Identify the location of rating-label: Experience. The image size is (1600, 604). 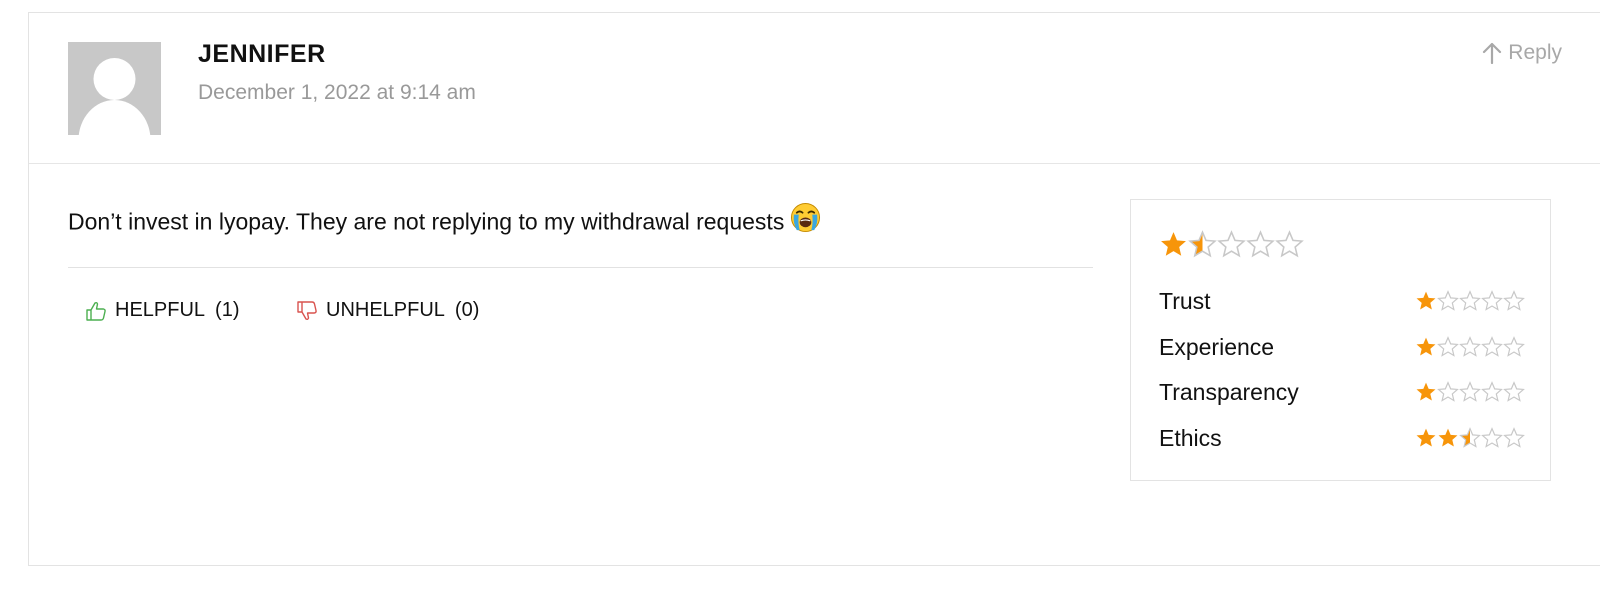
(1217, 346).